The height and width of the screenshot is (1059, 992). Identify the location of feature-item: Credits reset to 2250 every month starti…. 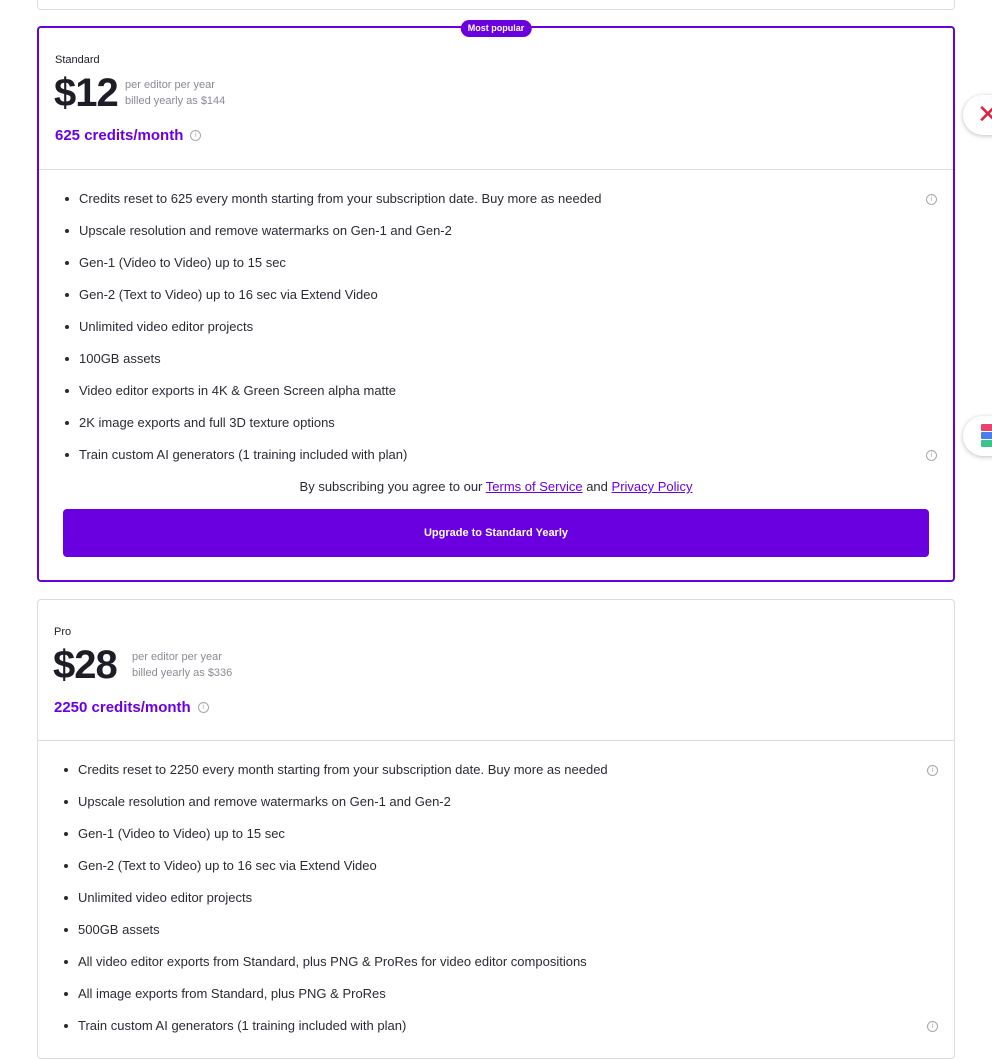
(496, 772).